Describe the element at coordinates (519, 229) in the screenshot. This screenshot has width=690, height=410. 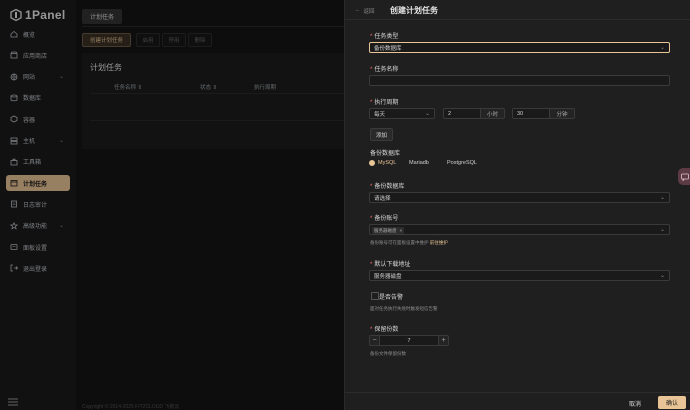
I see `backup-account-select: ⌄` at that location.